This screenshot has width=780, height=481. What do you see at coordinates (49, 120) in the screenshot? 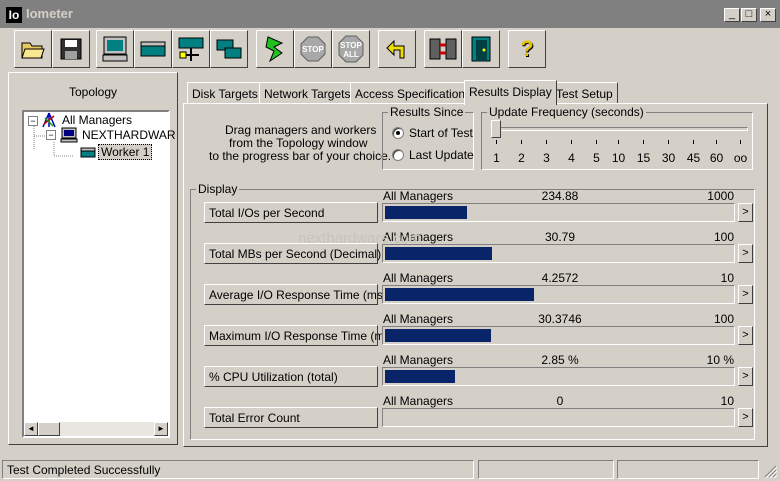
I see `all-managers-icon` at bounding box center [49, 120].